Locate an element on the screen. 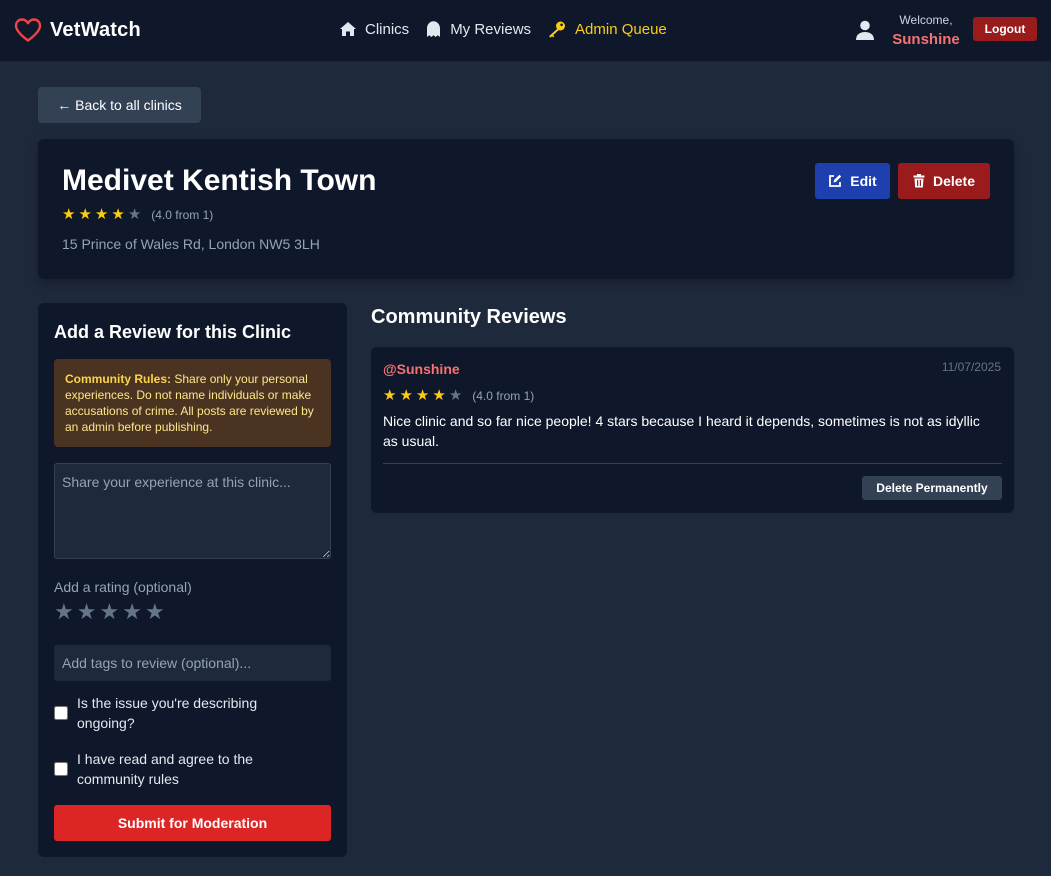  brand-name: VetWatch is located at coordinates (95, 29).